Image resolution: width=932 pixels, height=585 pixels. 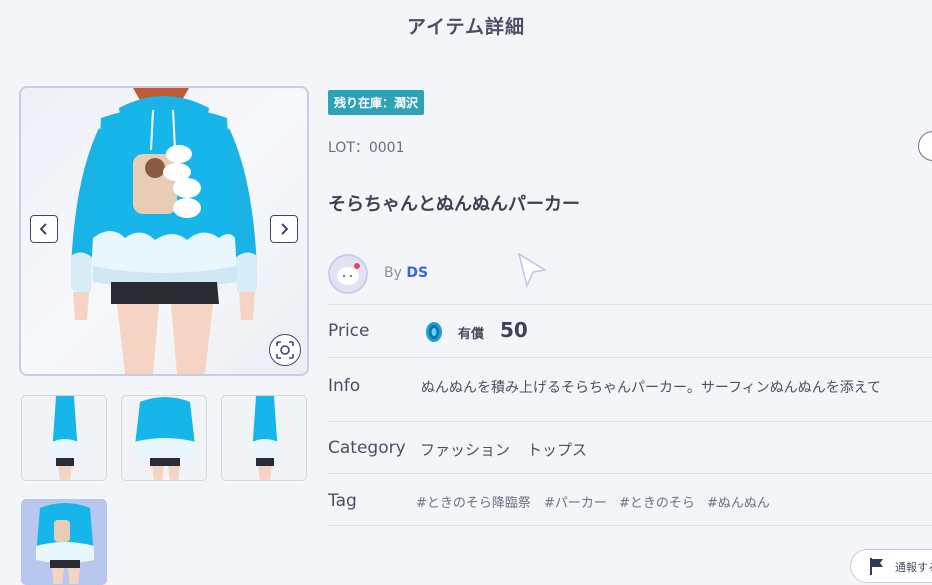 I want to click on creator-avatar, so click(x=348, y=274).